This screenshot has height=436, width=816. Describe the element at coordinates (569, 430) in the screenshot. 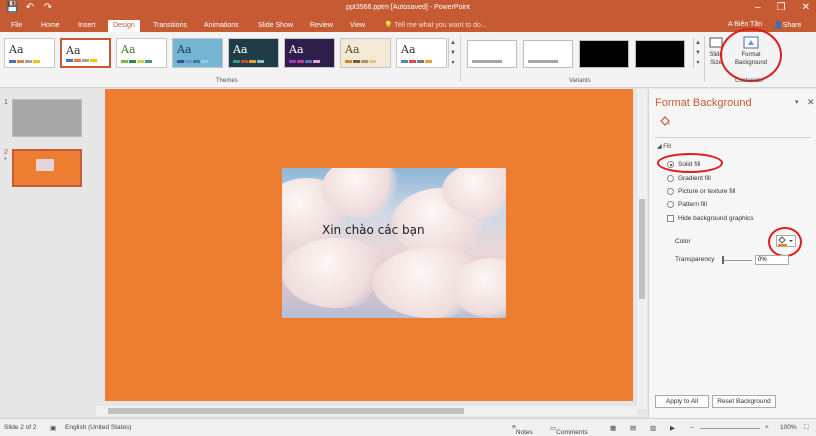

I see `comments-button: ▭ Comments` at that location.